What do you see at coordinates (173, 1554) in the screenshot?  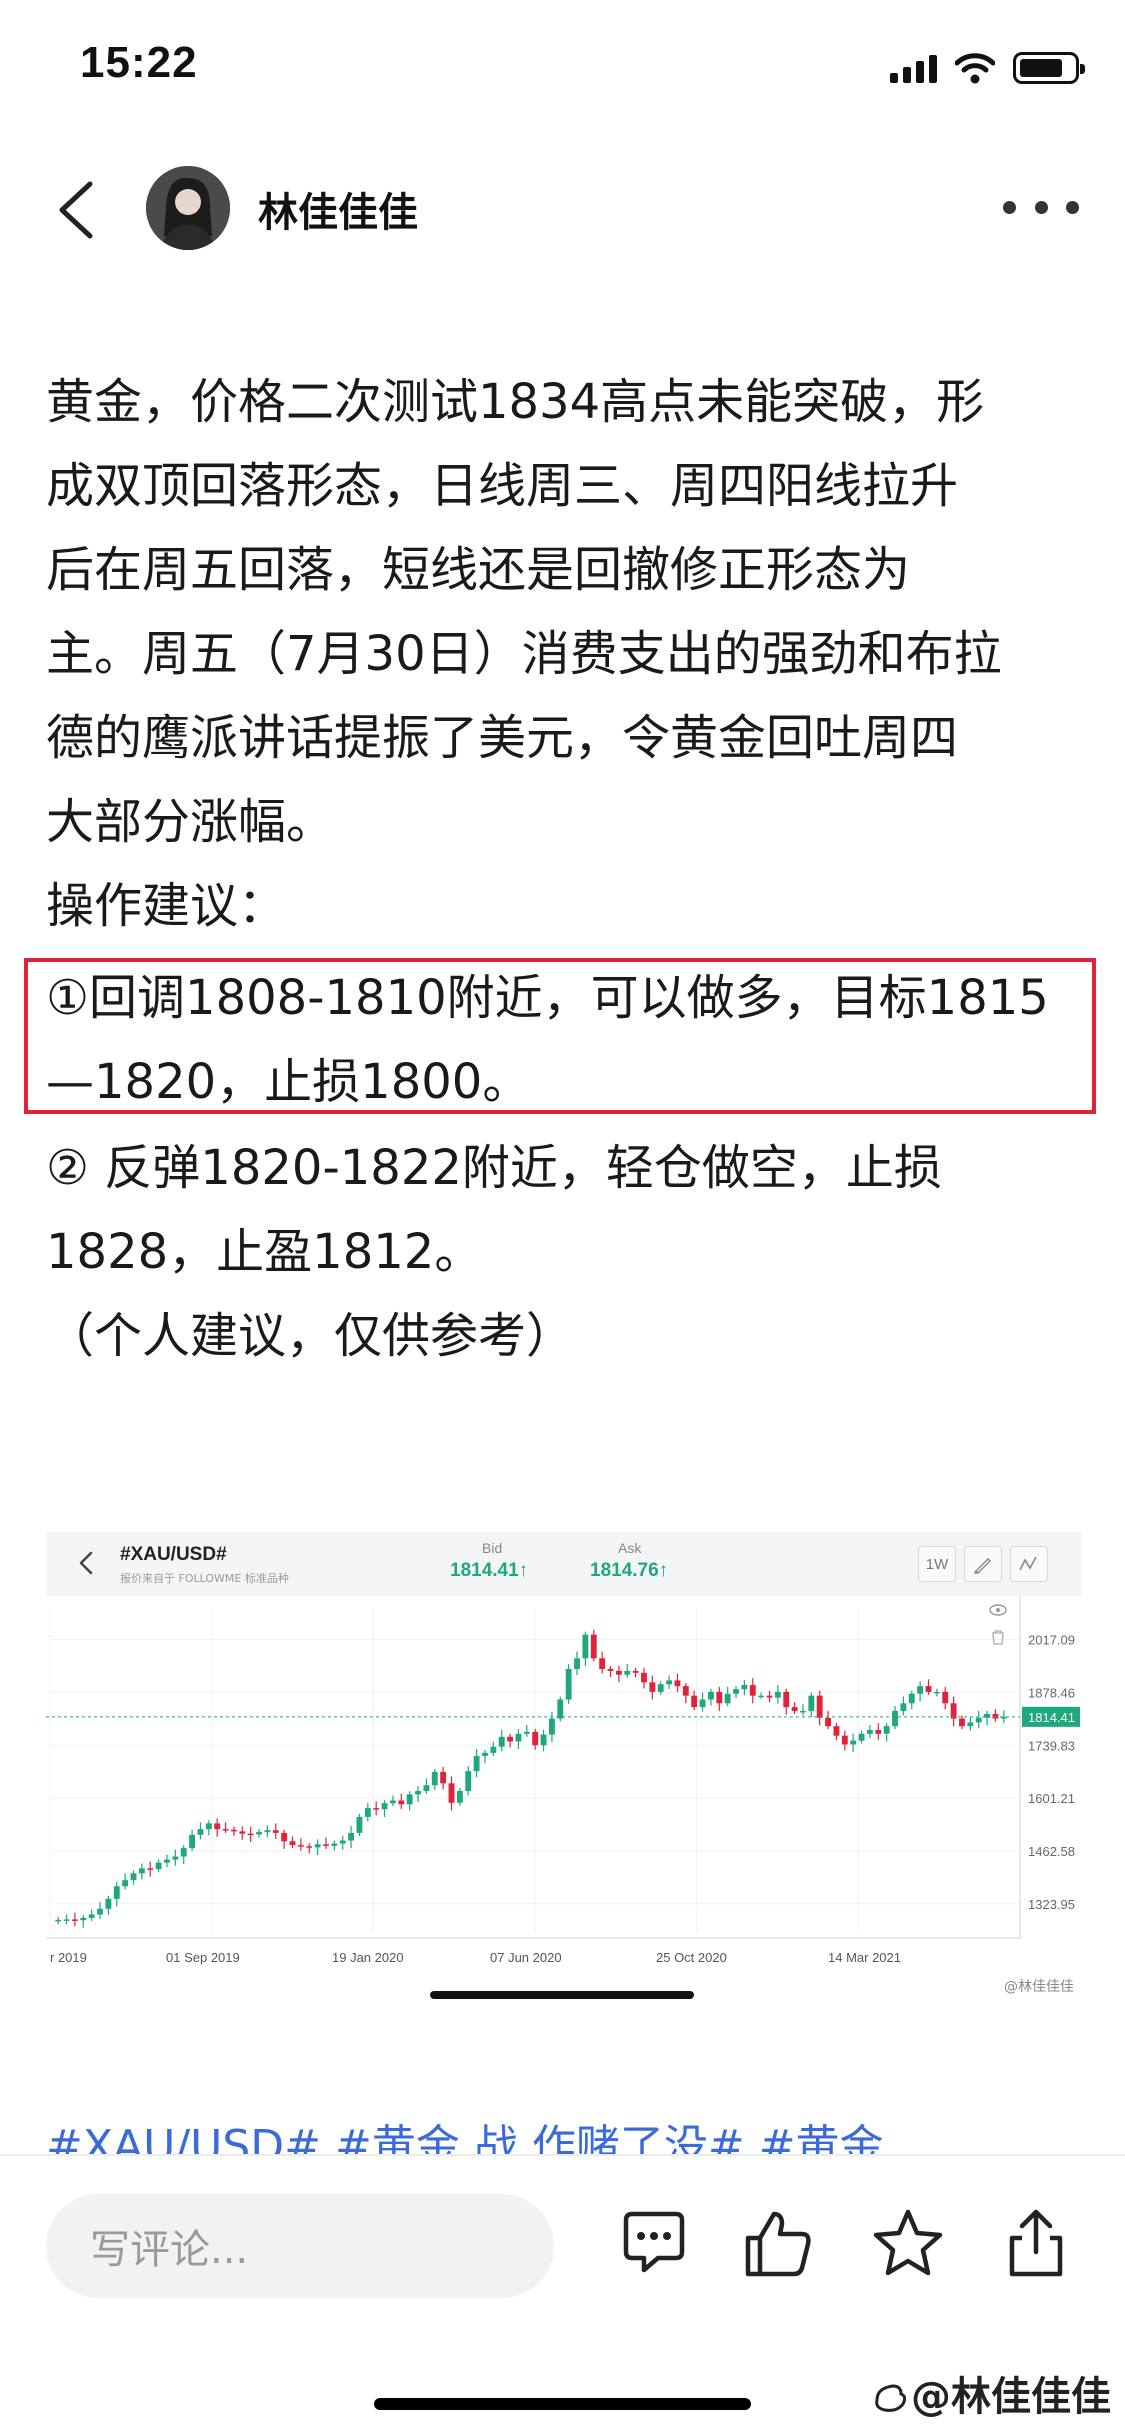 I see `chart-symbol: #XAU/USD#` at bounding box center [173, 1554].